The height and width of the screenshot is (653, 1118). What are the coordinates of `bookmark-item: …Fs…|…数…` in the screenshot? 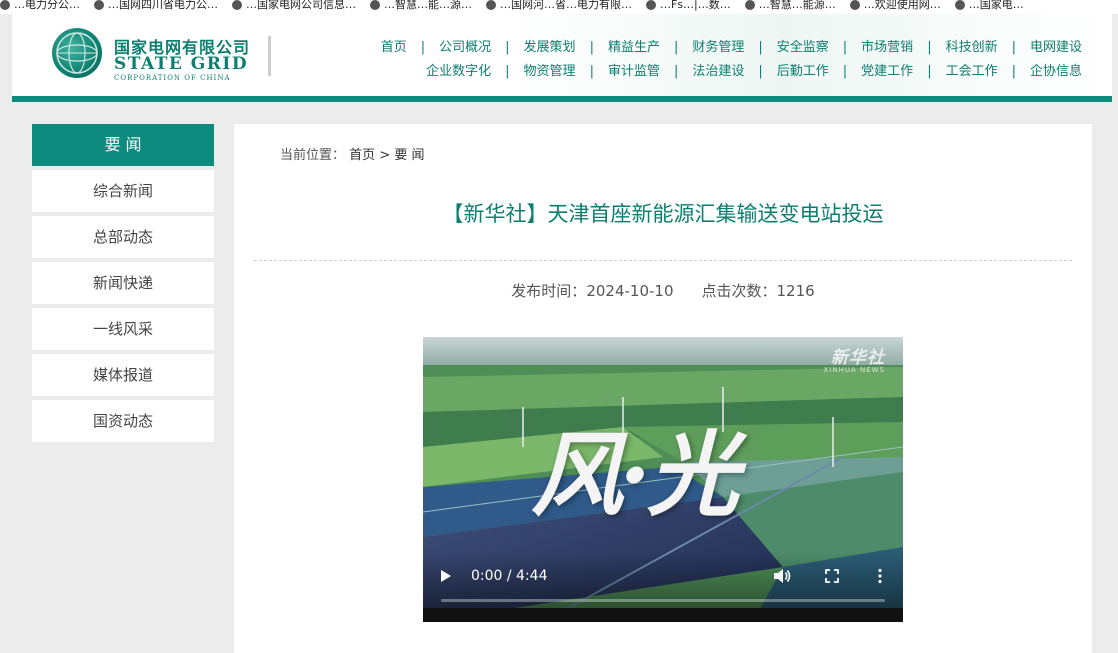 It's located at (688, 5).